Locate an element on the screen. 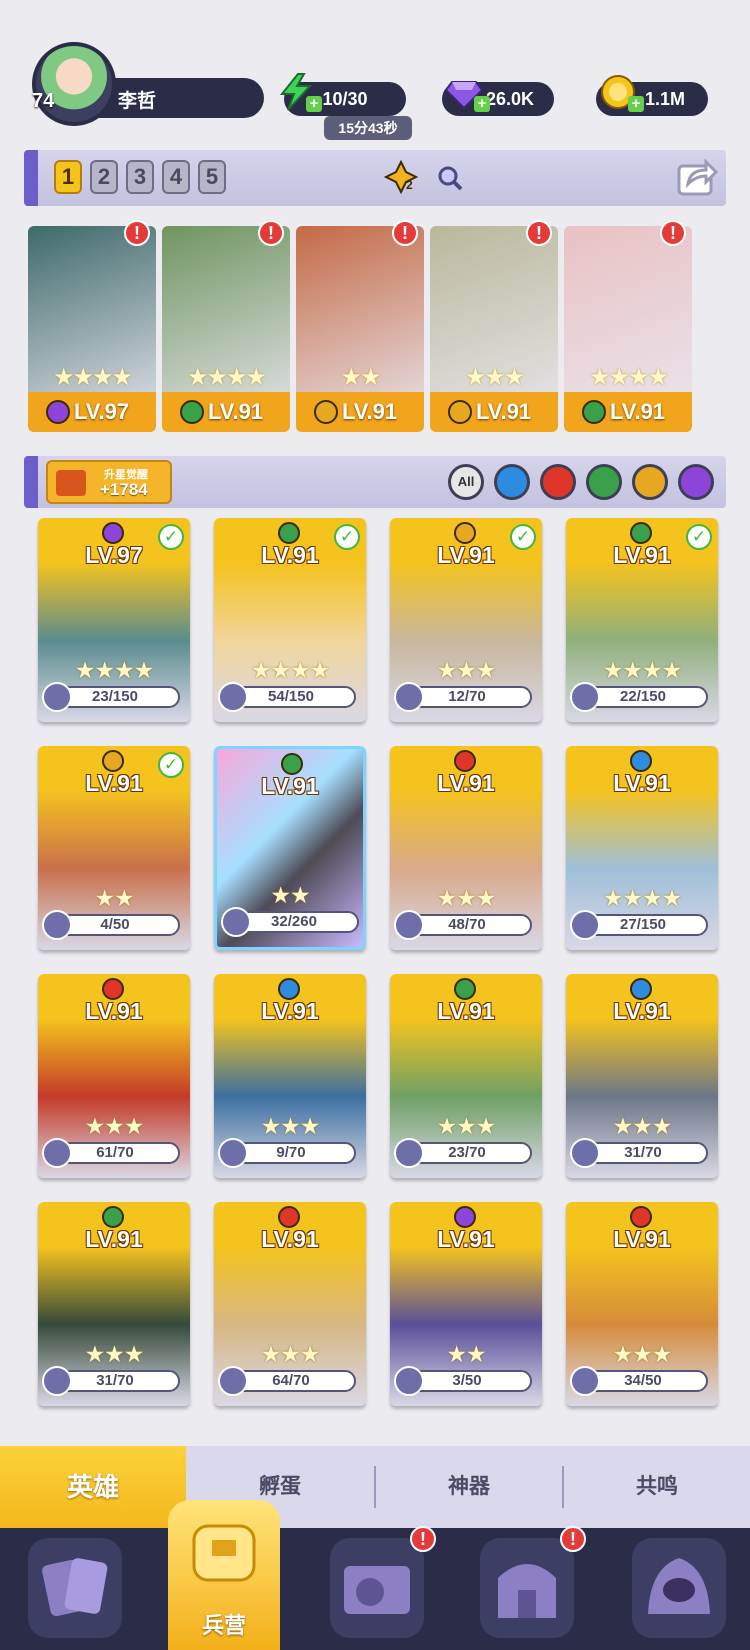  nav-cards-button is located at coordinates (75, 1588).